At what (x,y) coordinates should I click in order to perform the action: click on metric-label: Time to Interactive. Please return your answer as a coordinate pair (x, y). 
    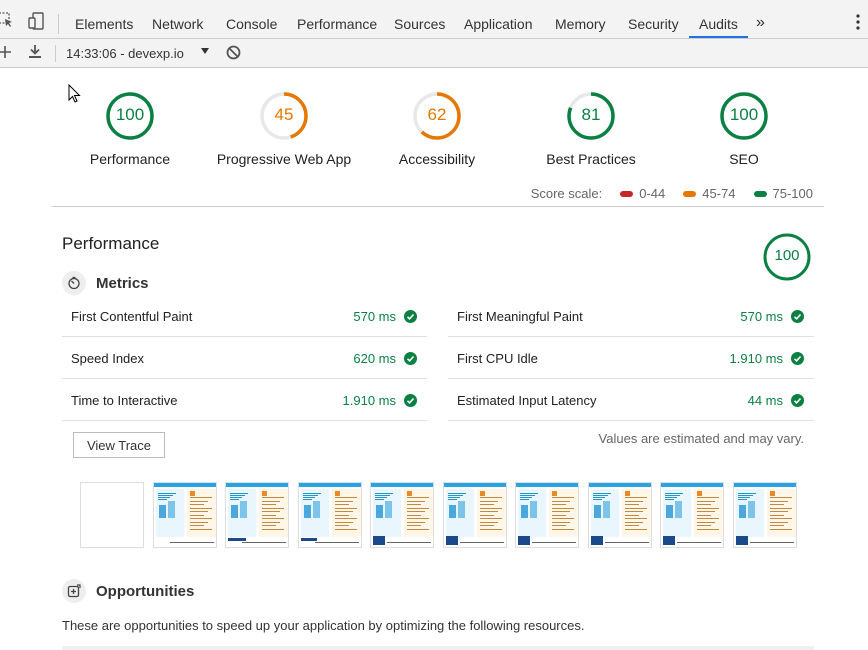
    Looking at the image, I should click on (124, 400).